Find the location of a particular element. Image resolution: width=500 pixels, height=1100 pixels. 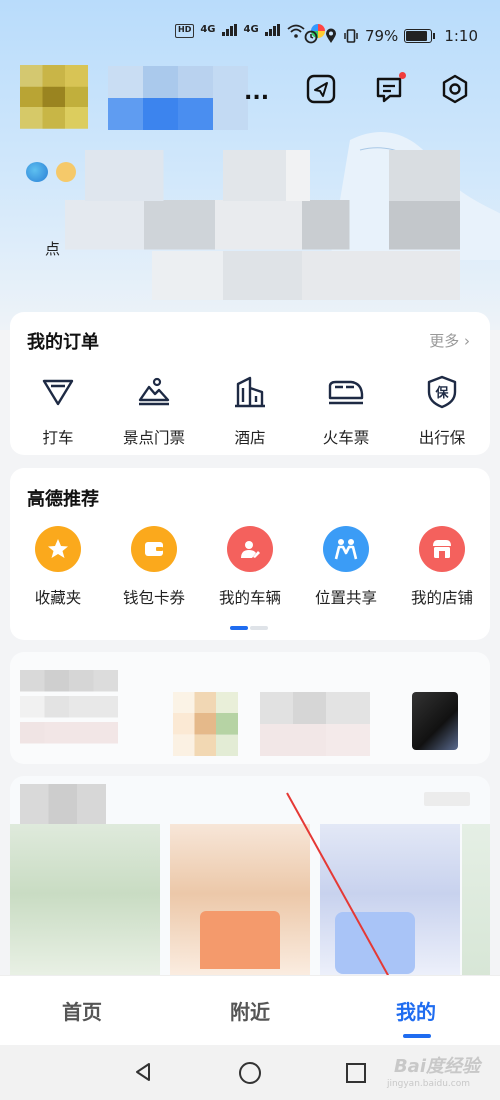

back-icon is located at coordinates (143, 1072).